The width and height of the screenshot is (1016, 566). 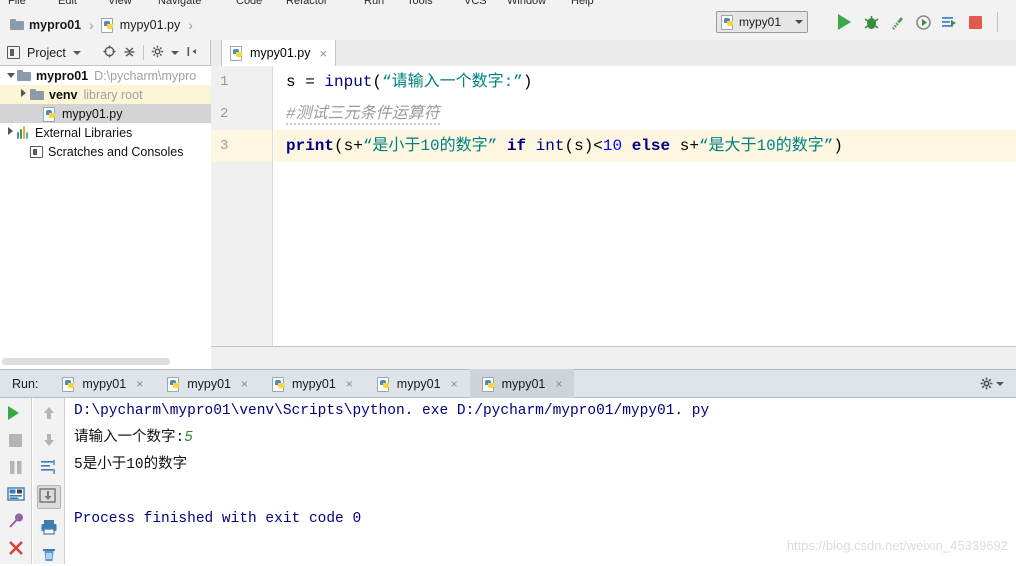 What do you see at coordinates (871, 22) in the screenshot?
I see `debug-icon` at bounding box center [871, 22].